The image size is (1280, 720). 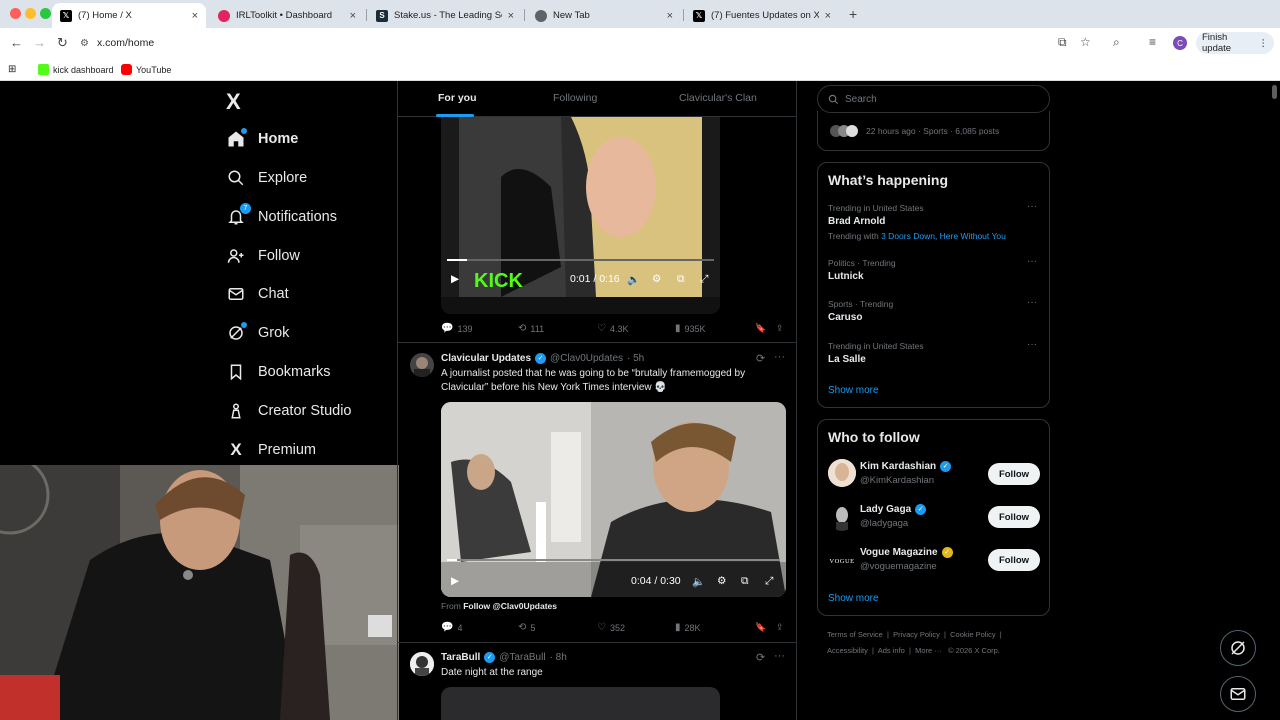 I want to click on browser-tab-new-tab: New Tab ×, so click(x=604, y=15).